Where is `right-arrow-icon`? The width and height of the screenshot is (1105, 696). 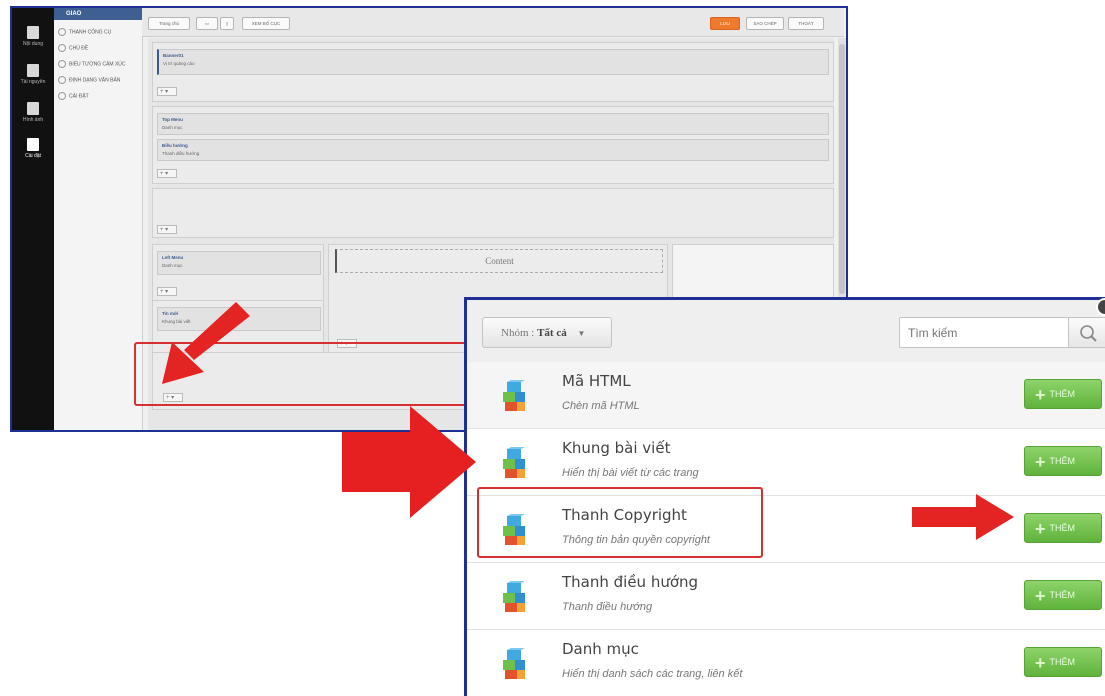 right-arrow-icon is located at coordinates (963, 517).